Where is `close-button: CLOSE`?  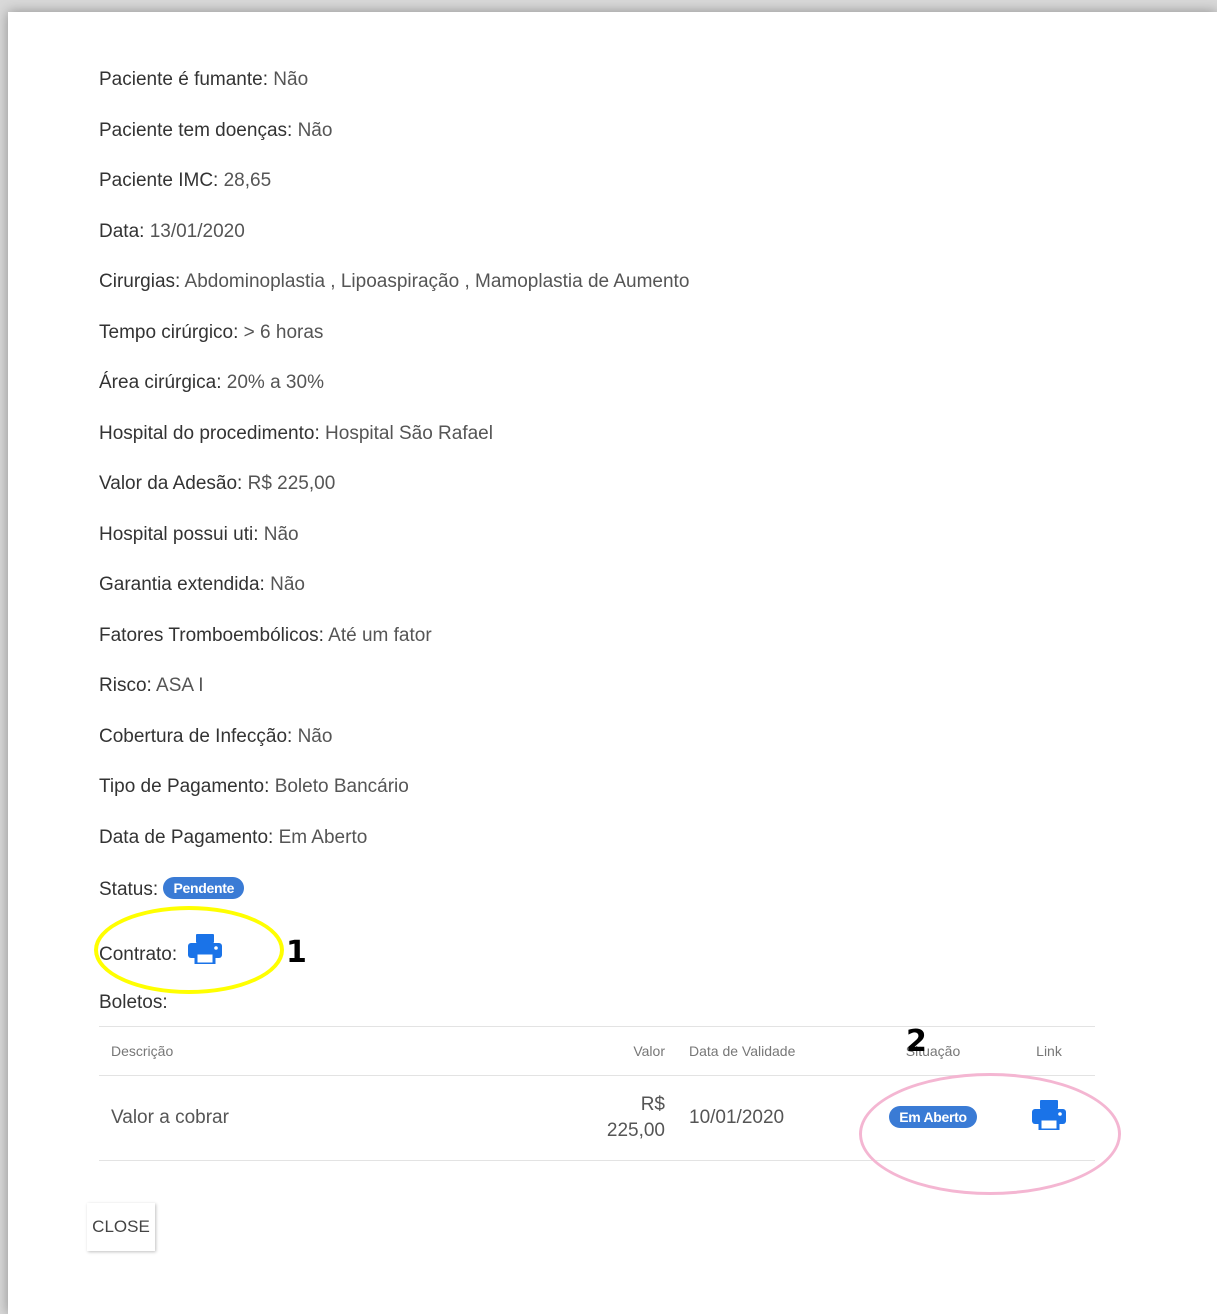
close-button: CLOSE is located at coordinates (121, 1227).